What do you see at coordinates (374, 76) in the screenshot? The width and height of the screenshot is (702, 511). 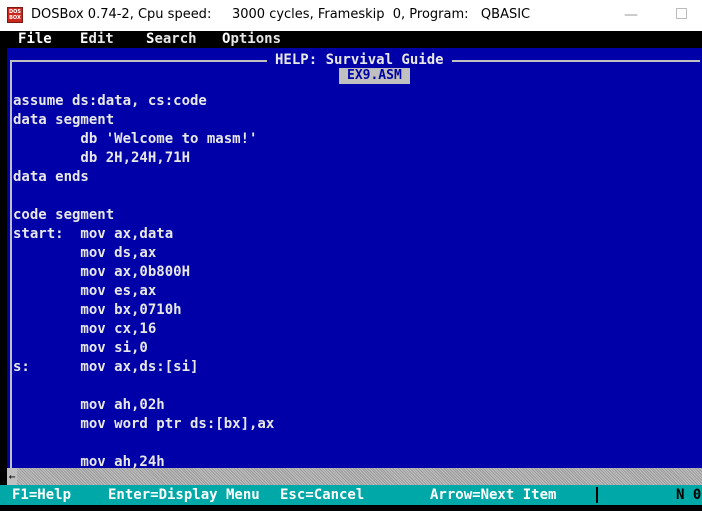 I see `file-name-tab: EX9.ASM` at bounding box center [374, 76].